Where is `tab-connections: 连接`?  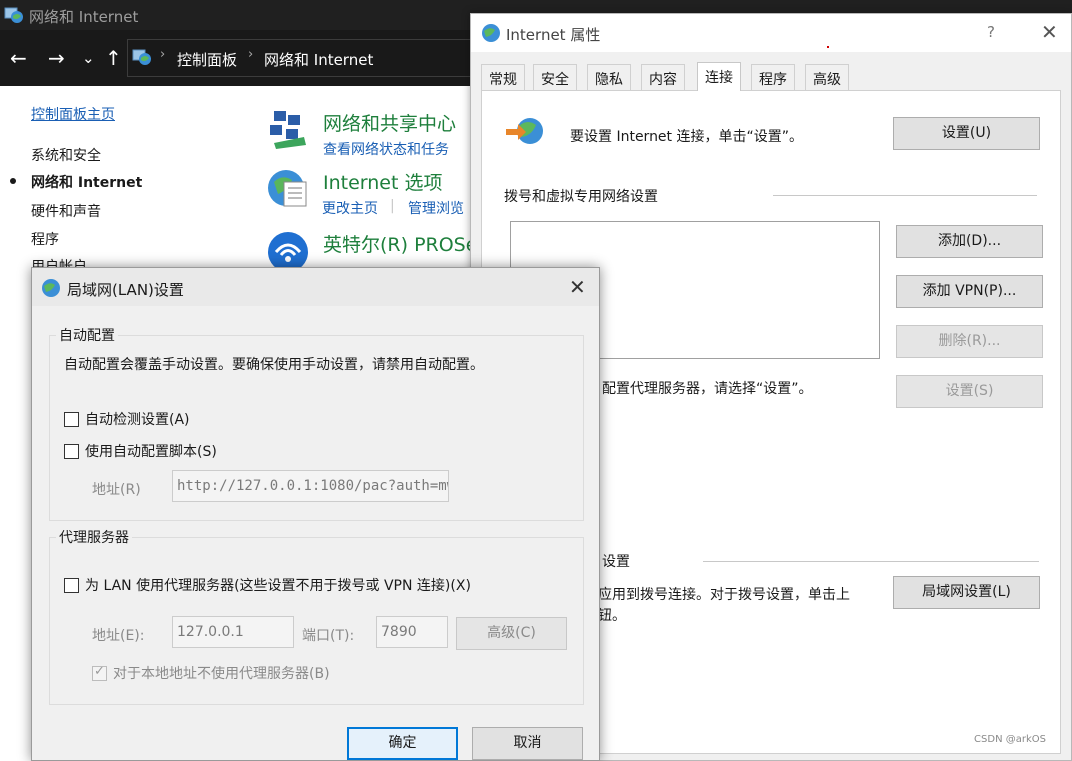 tab-connections: 连接 is located at coordinates (719, 76).